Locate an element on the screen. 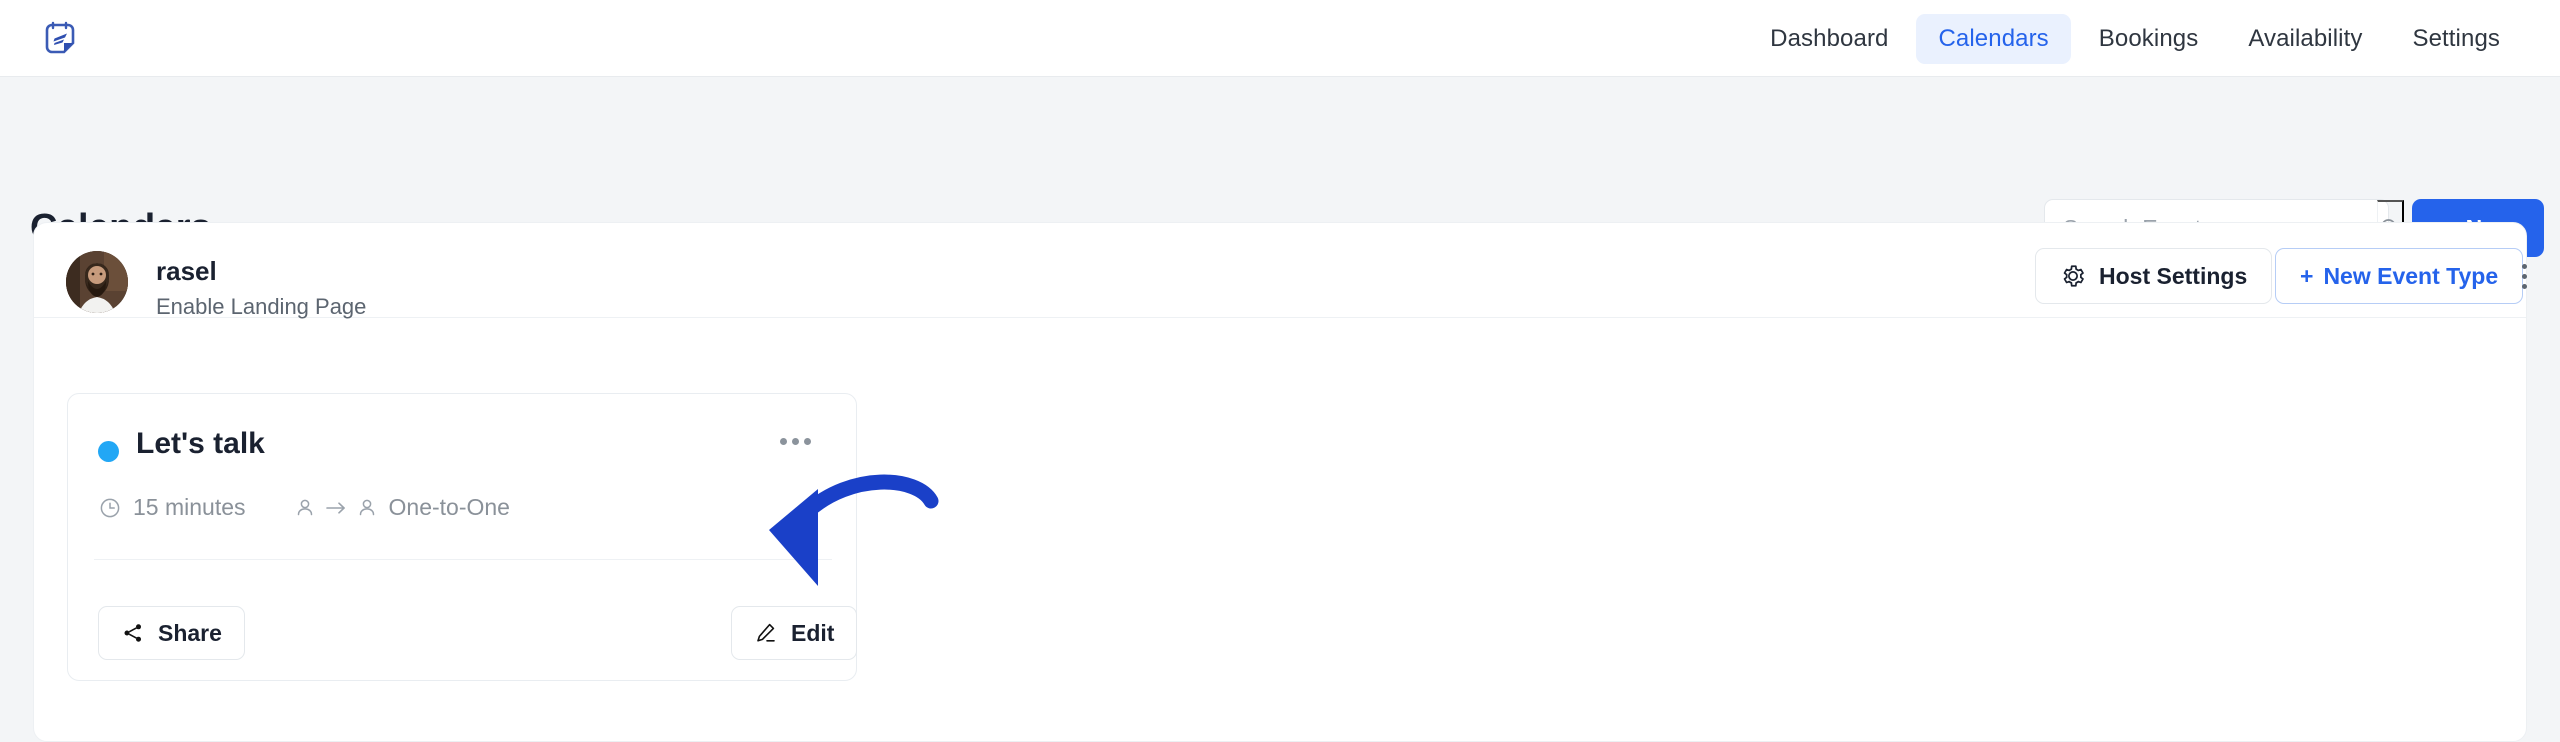 The image size is (2560, 742). clock-icon is located at coordinates (110, 507).